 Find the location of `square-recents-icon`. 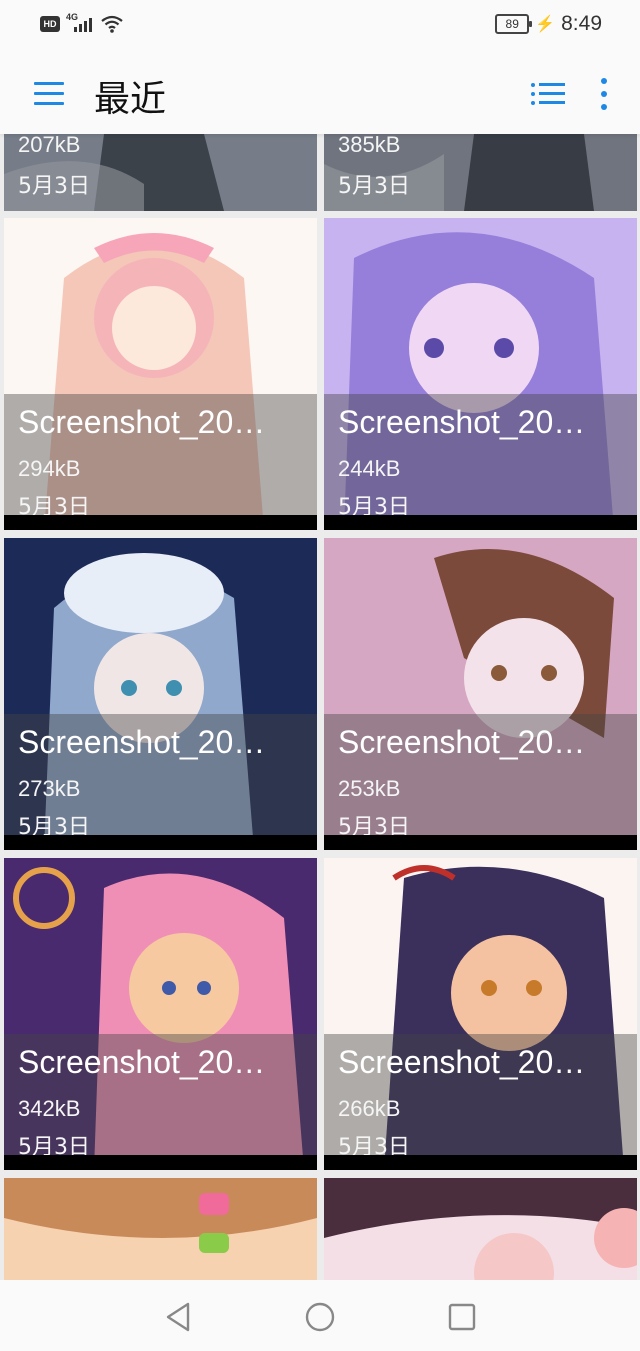

square-recents-icon is located at coordinates (462, 1317).